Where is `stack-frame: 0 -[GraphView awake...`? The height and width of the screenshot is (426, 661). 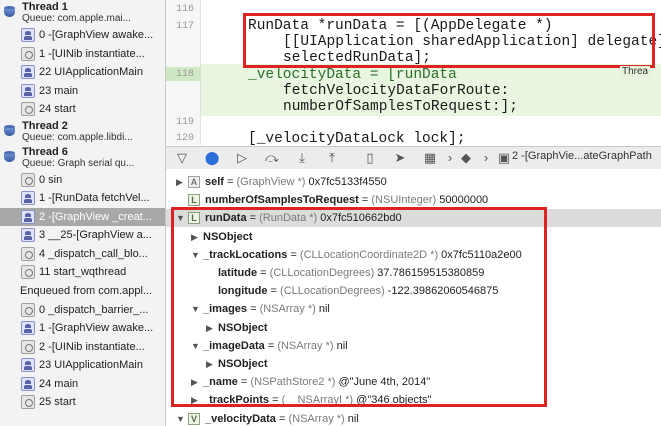 stack-frame: 0 -[GraphView awake... is located at coordinates (82, 35).